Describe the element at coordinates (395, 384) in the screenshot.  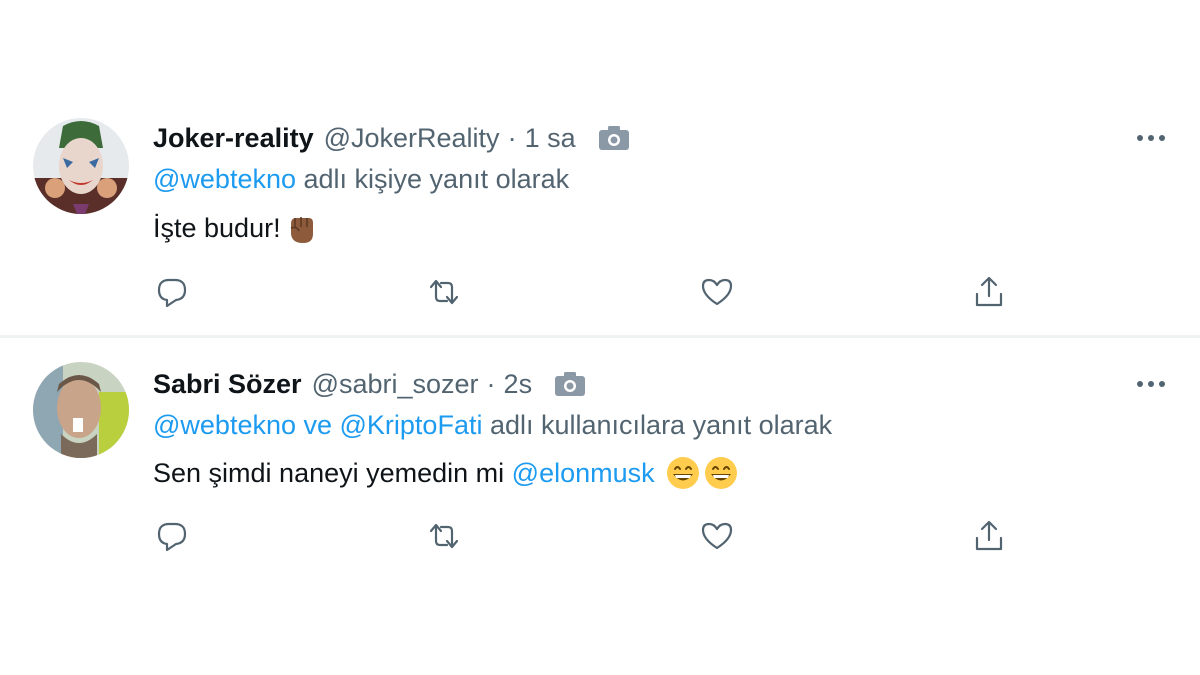
I see `user-handle: @sabri_sozer` at that location.